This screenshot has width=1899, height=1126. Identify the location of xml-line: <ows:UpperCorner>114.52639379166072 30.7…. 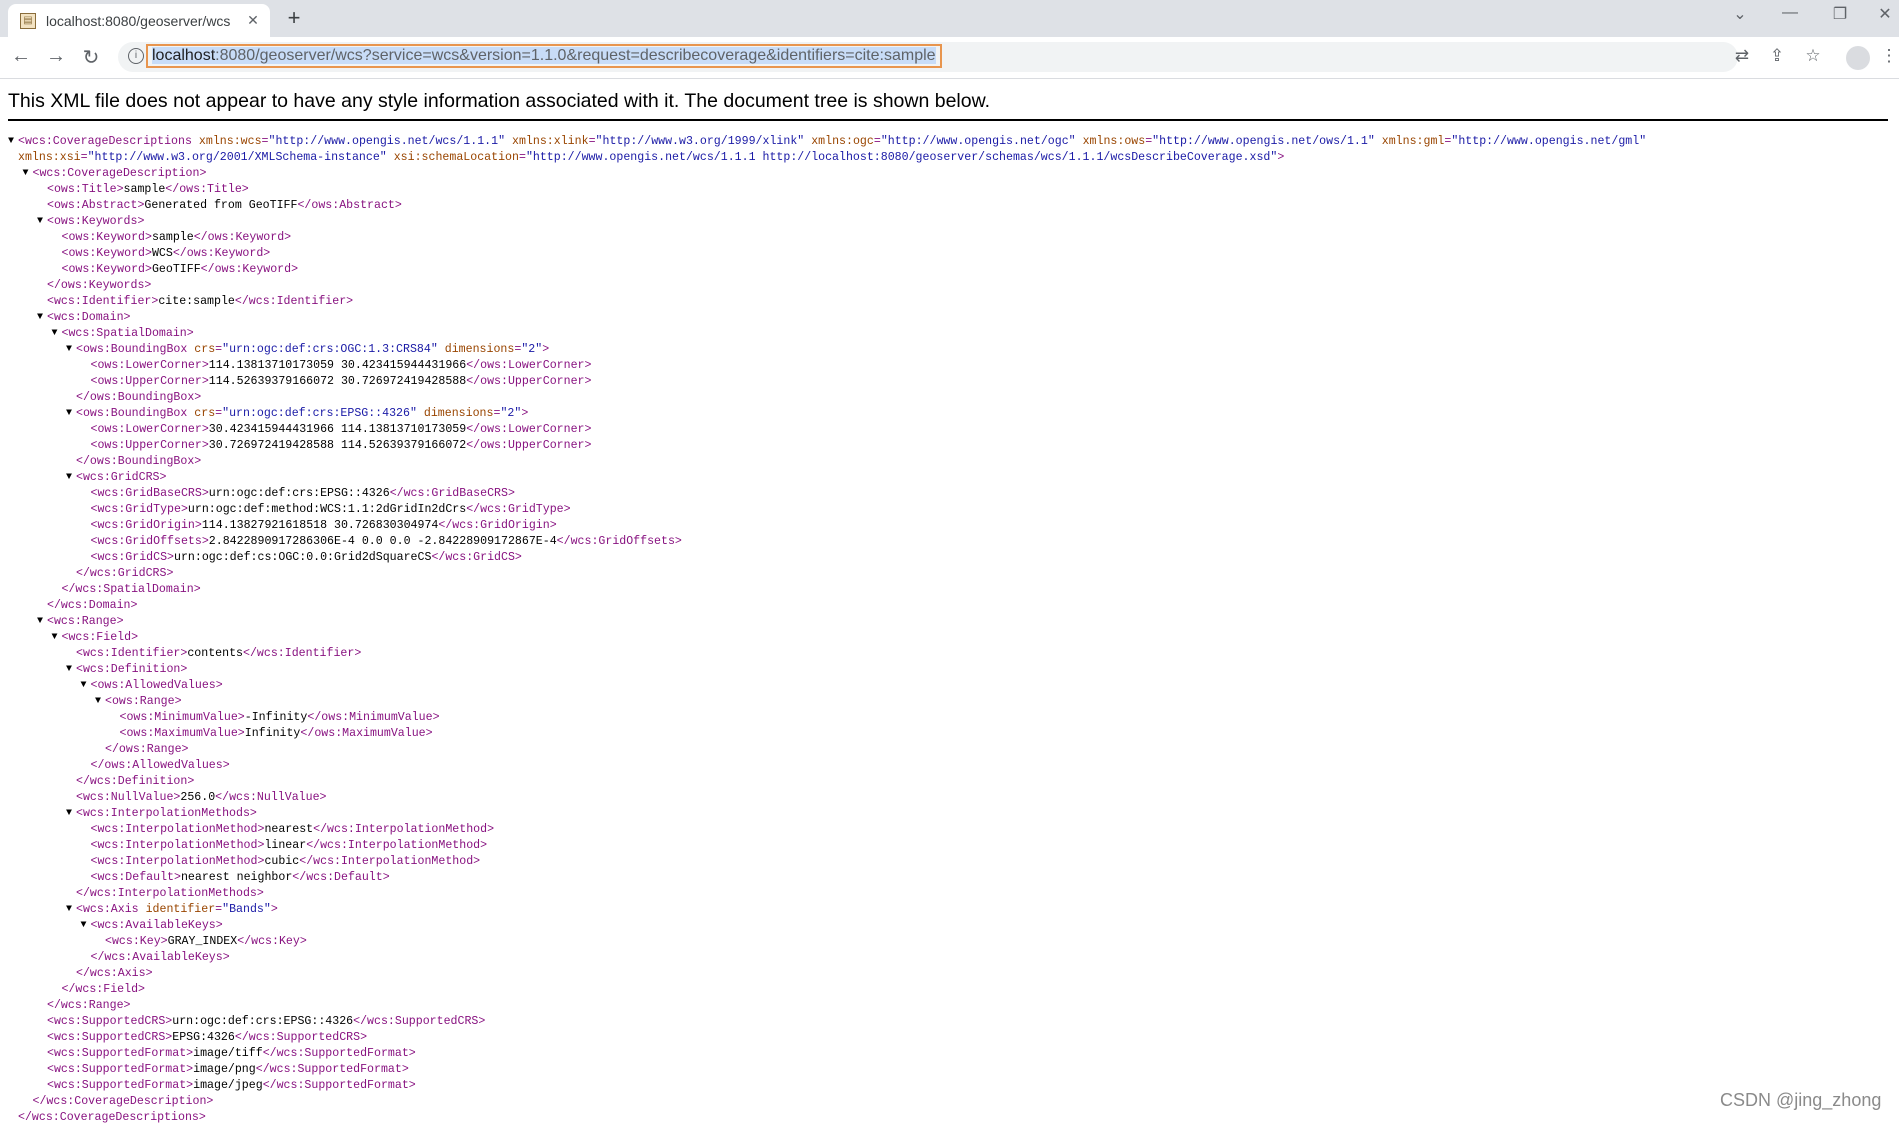
(827, 382).